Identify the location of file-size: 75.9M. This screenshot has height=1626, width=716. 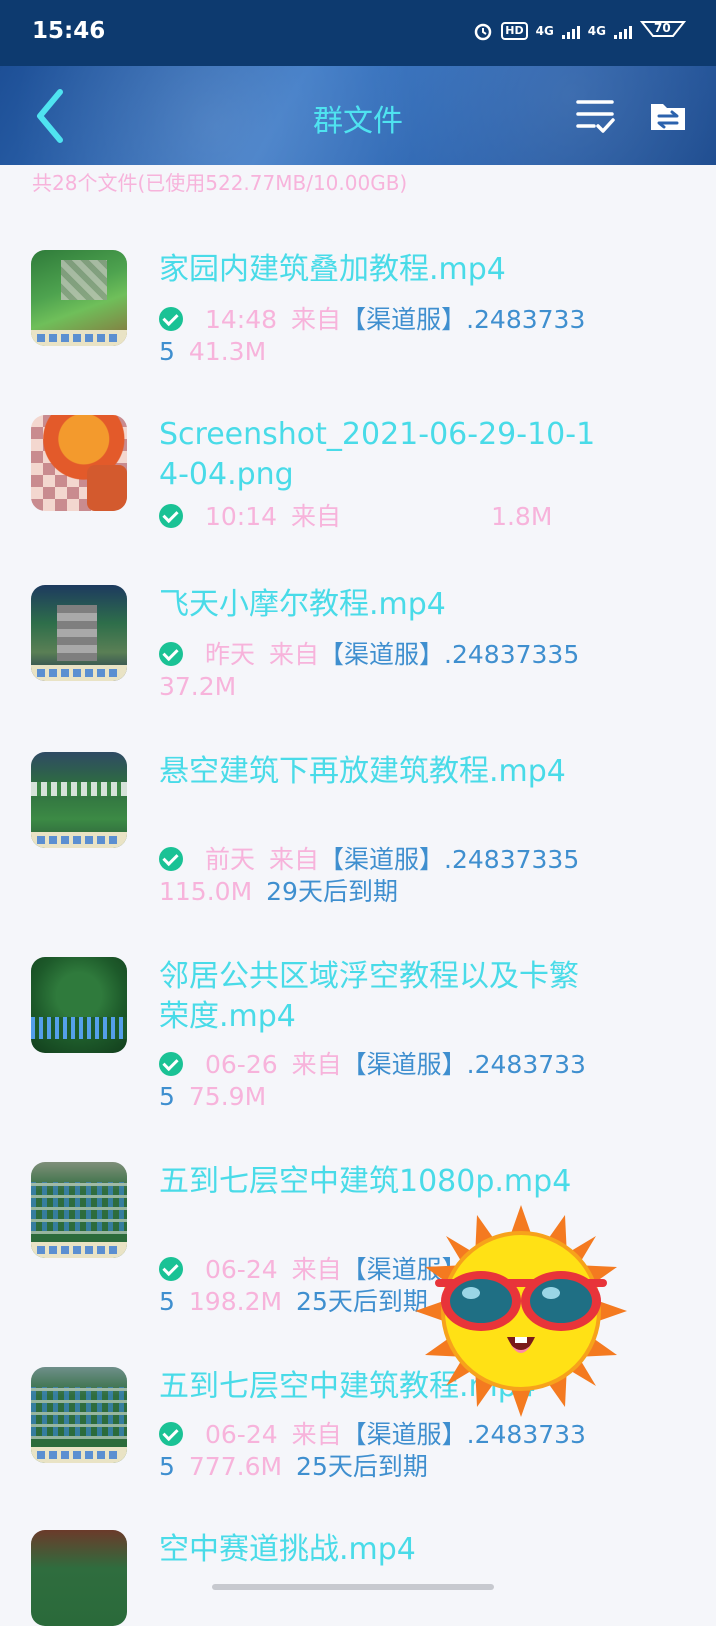
(227, 1096).